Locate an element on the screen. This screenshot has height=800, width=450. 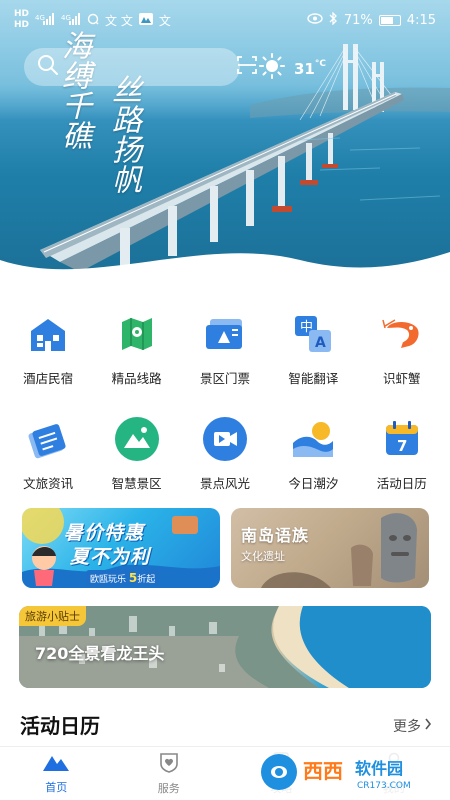
temperature-unit: °C is located at coordinates (320, 63).